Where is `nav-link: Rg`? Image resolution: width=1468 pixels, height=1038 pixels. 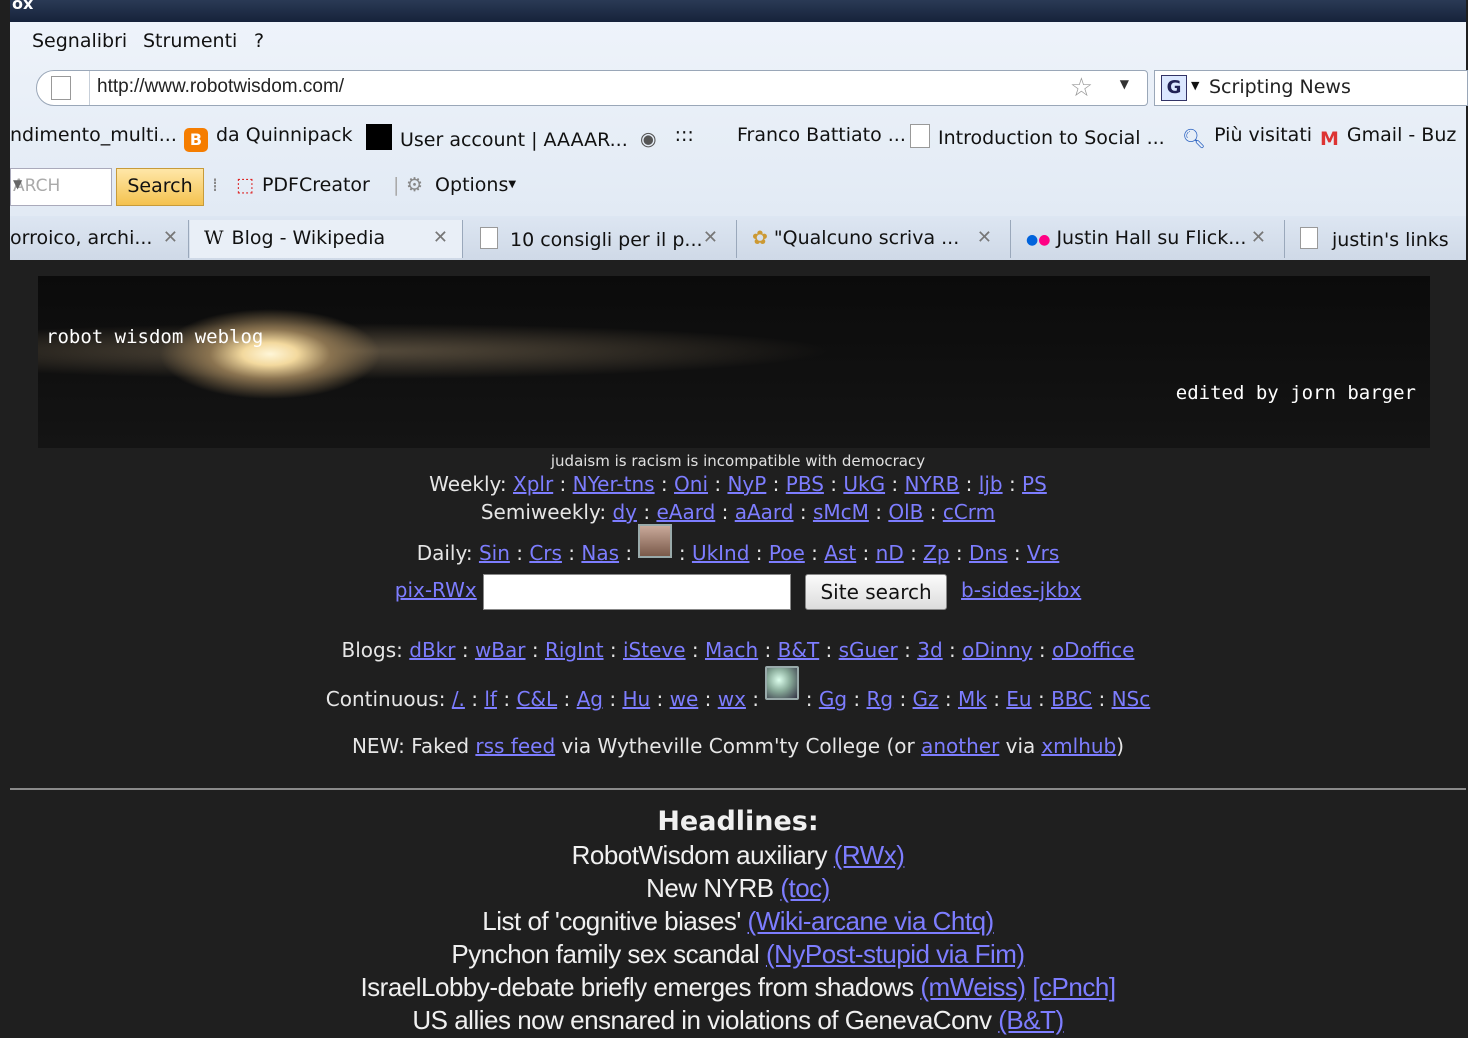 nav-link: Rg is located at coordinates (880, 699).